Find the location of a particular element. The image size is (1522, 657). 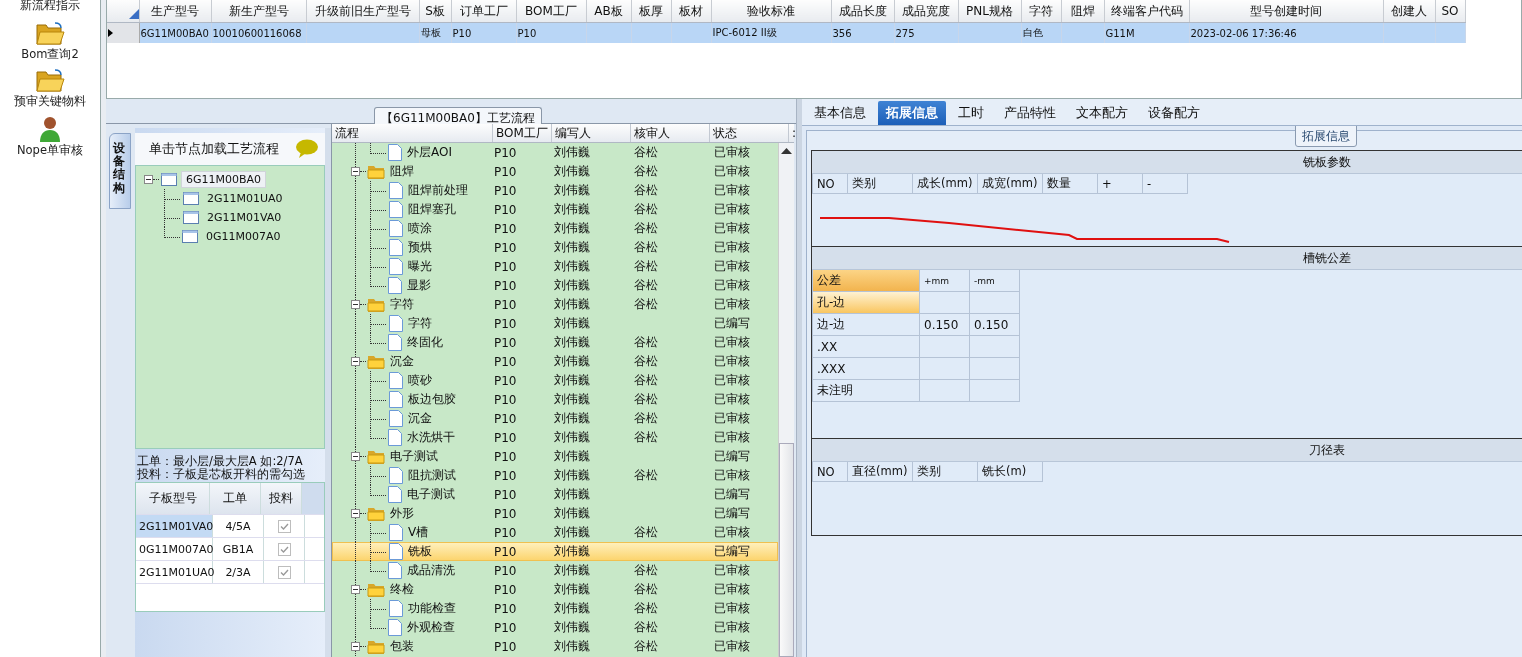

column-header: 型号创建时间 is located at coordinates (1286, 11).